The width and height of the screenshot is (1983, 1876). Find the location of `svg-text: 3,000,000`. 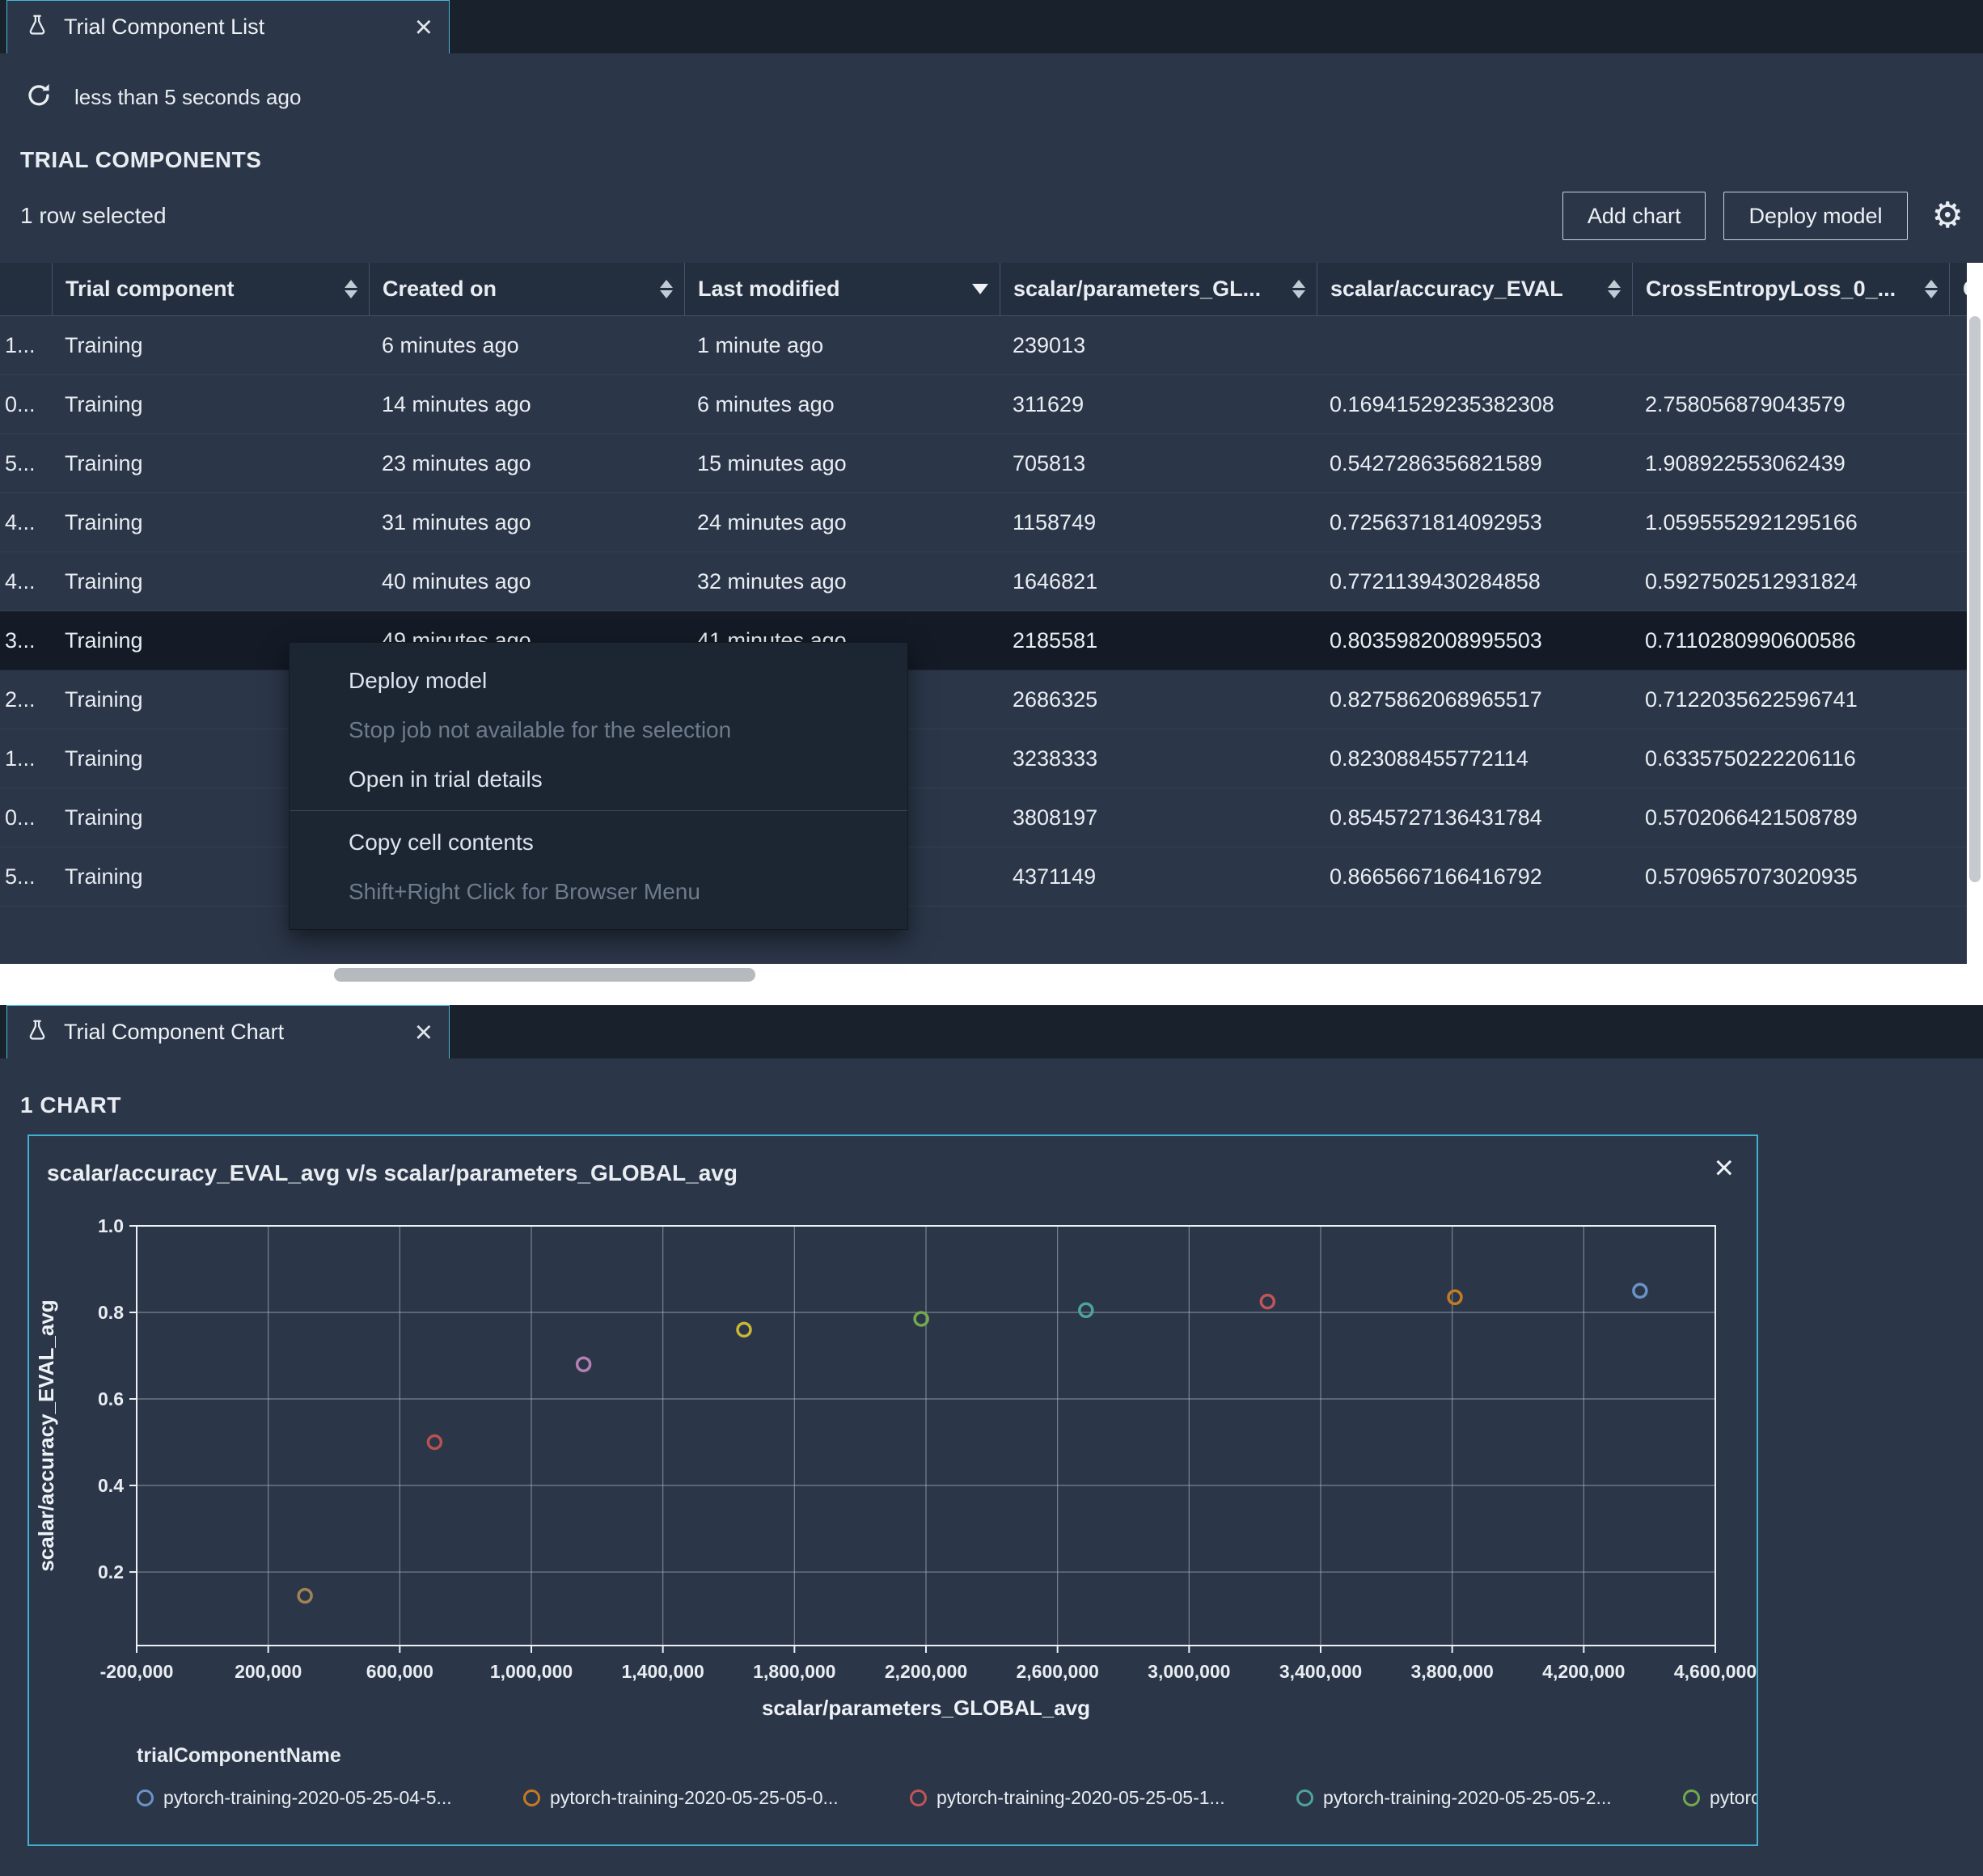

svg-text: 3,000,000 is located at coordinates (1189, 1671).